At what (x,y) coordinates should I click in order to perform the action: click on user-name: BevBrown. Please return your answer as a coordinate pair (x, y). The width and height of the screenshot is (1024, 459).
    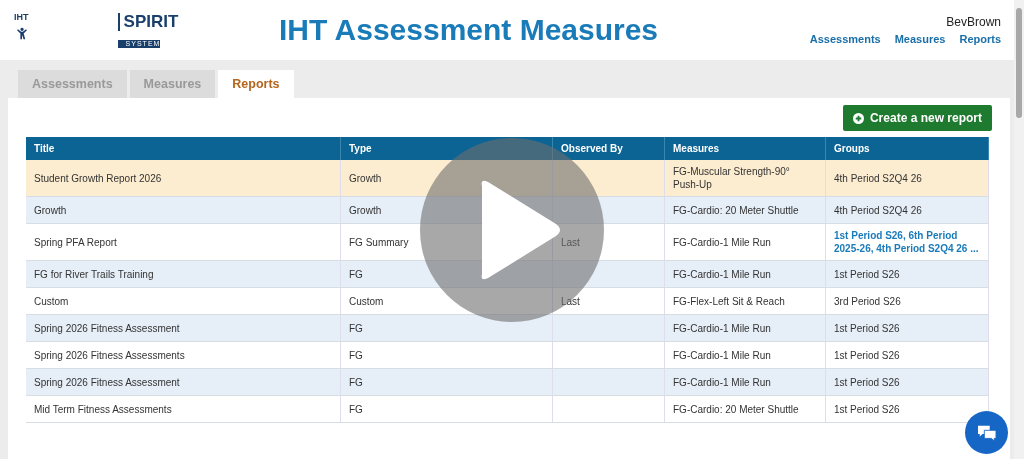
    Looking at the image, I should click on (973, 22).